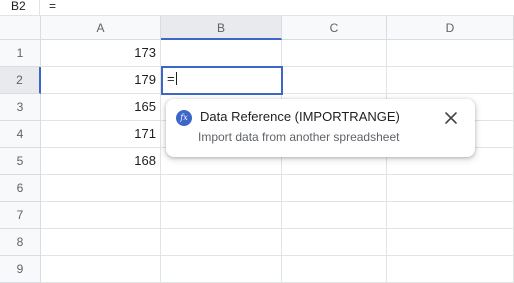  What do you see at coordinates (334, 53) in the screenshot?
I see `cell-c1` at bounding box center [334, 53].